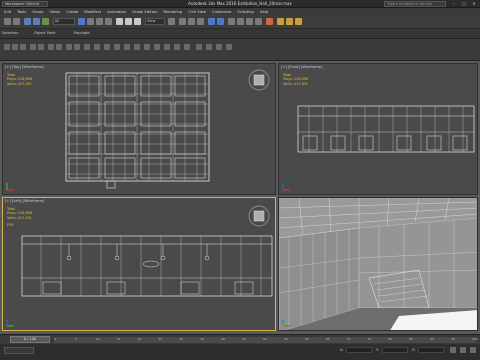 The image size is (480, 360). I want to click on bind-space-warp-icon, so click(45, 21).